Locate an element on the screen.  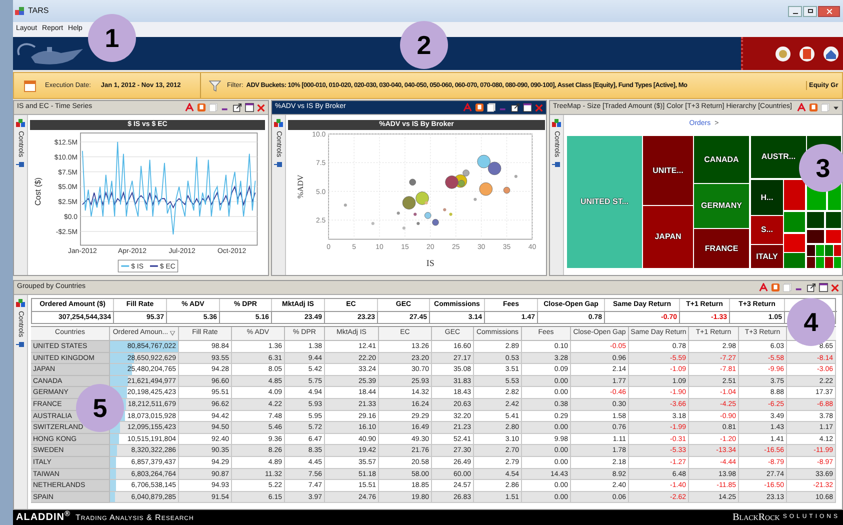
footer-brand: ALADDIN$^{®}$ is located at coordinates (43, 517).